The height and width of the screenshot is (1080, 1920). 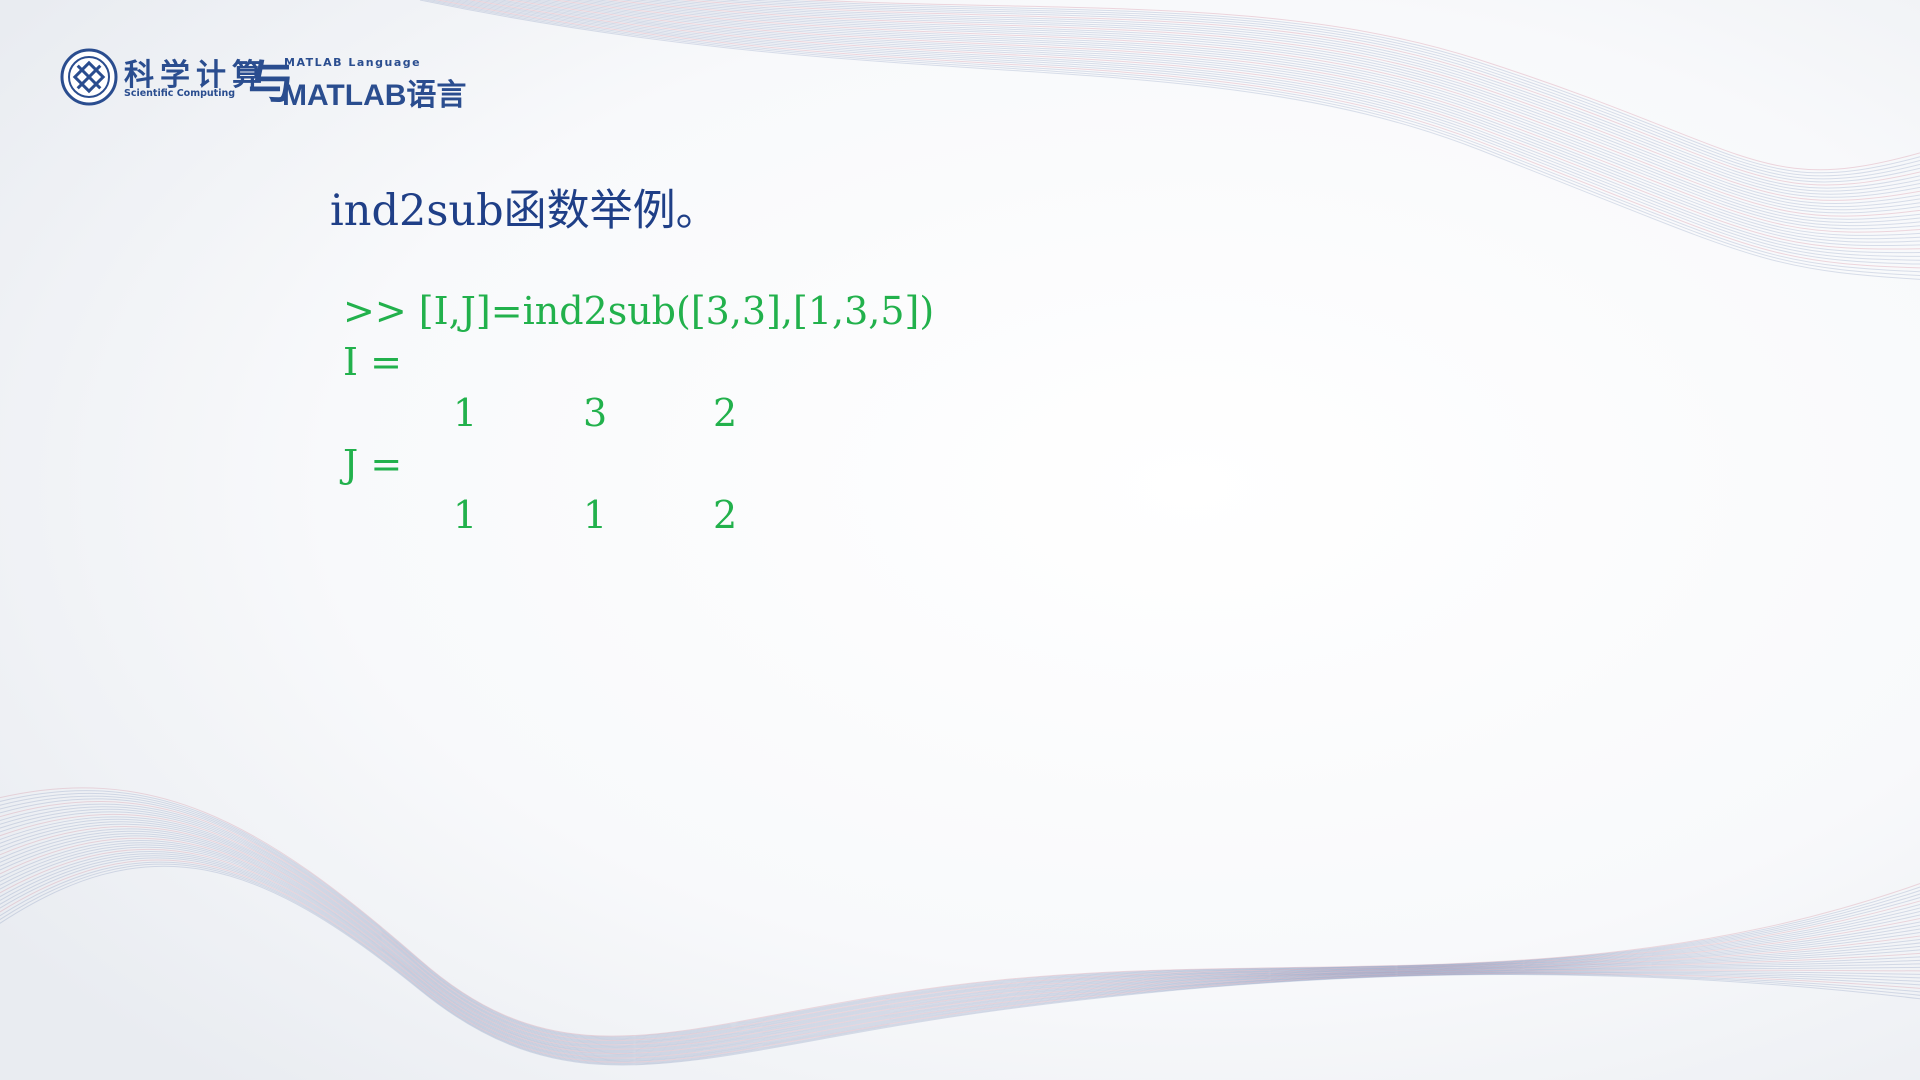 What do you see at coordinates (180, 93) in the screenshot?
I see `logo-title-en: Scientific Computing` at bounding box center [180, 93].